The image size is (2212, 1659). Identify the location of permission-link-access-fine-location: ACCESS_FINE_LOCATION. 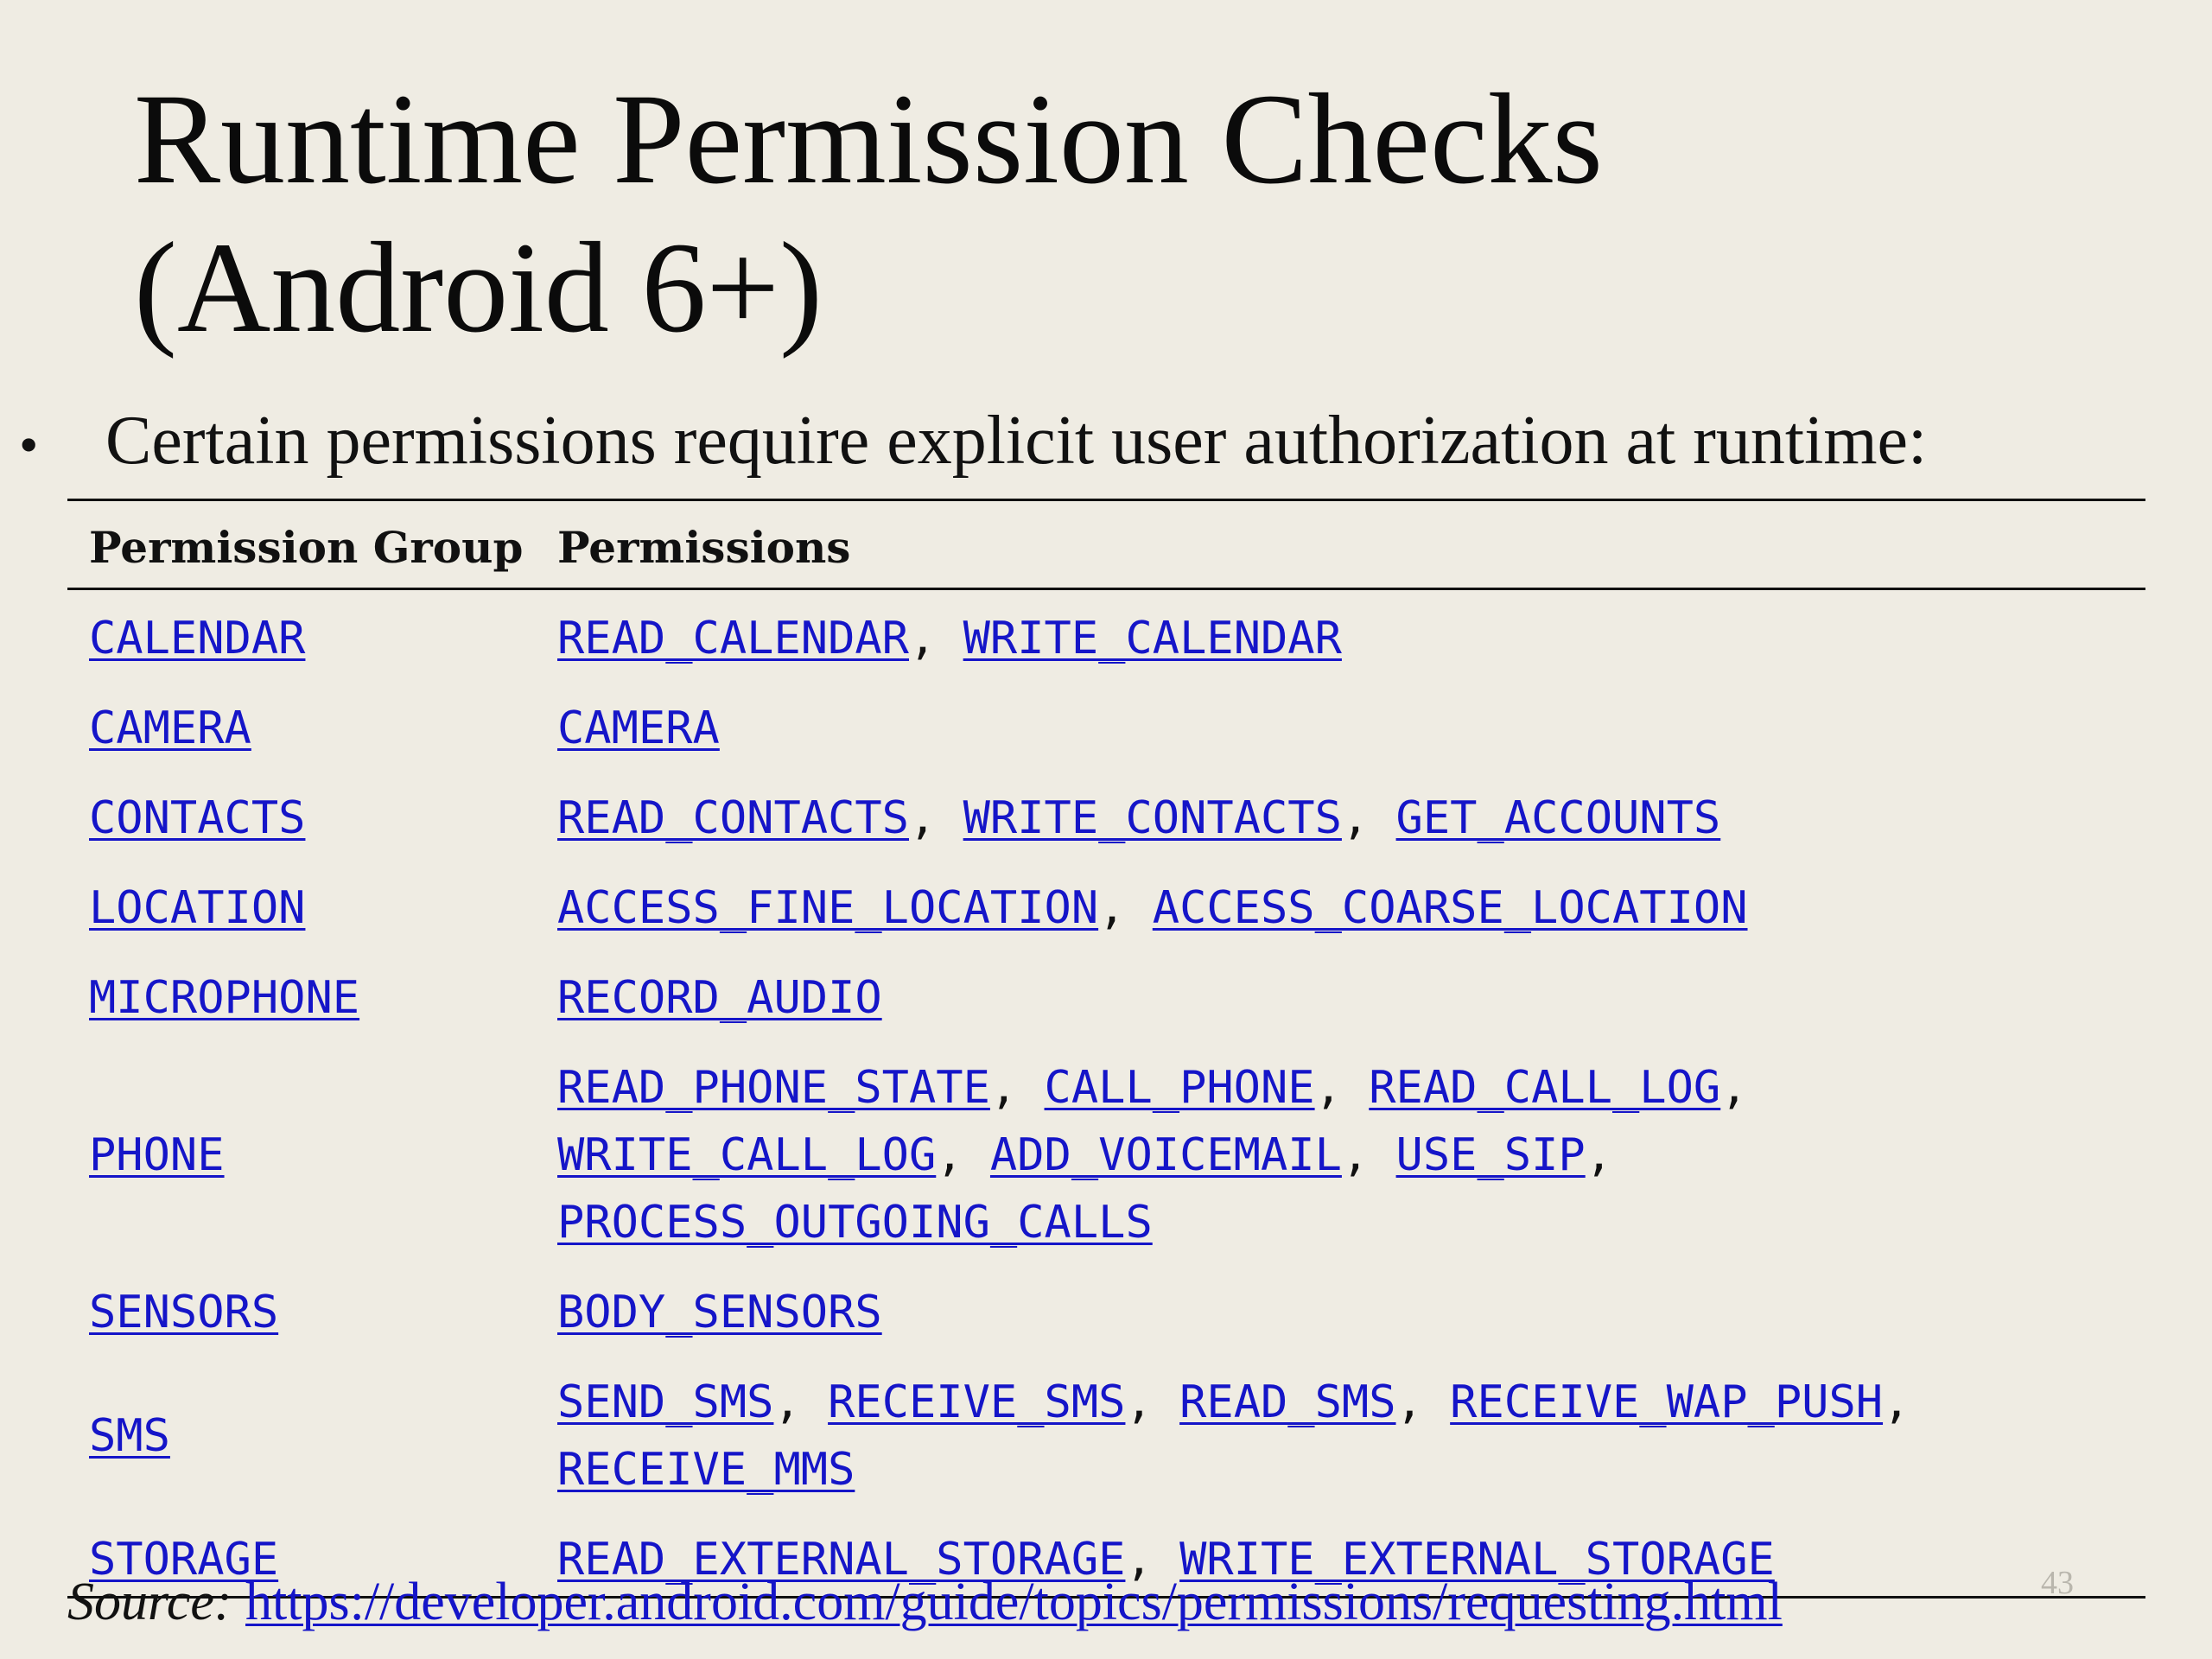
(827, 908).